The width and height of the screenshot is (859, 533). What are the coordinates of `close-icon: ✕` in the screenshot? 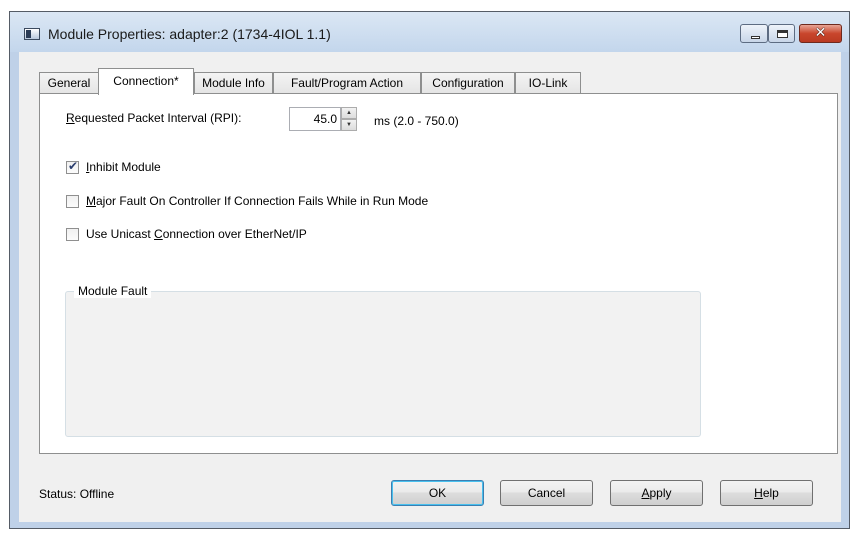 It's located at (820, 32).